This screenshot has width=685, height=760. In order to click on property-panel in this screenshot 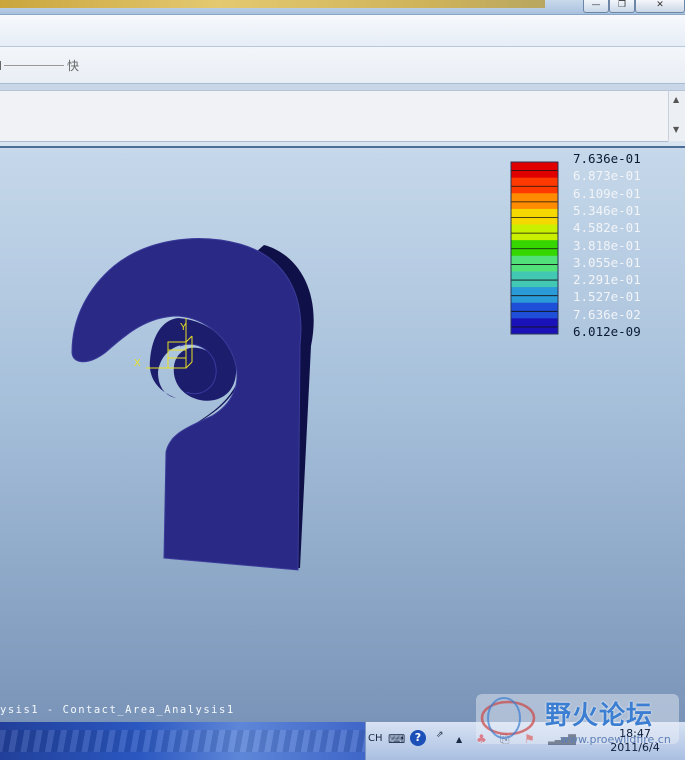, I will do `click(334, 116)`.